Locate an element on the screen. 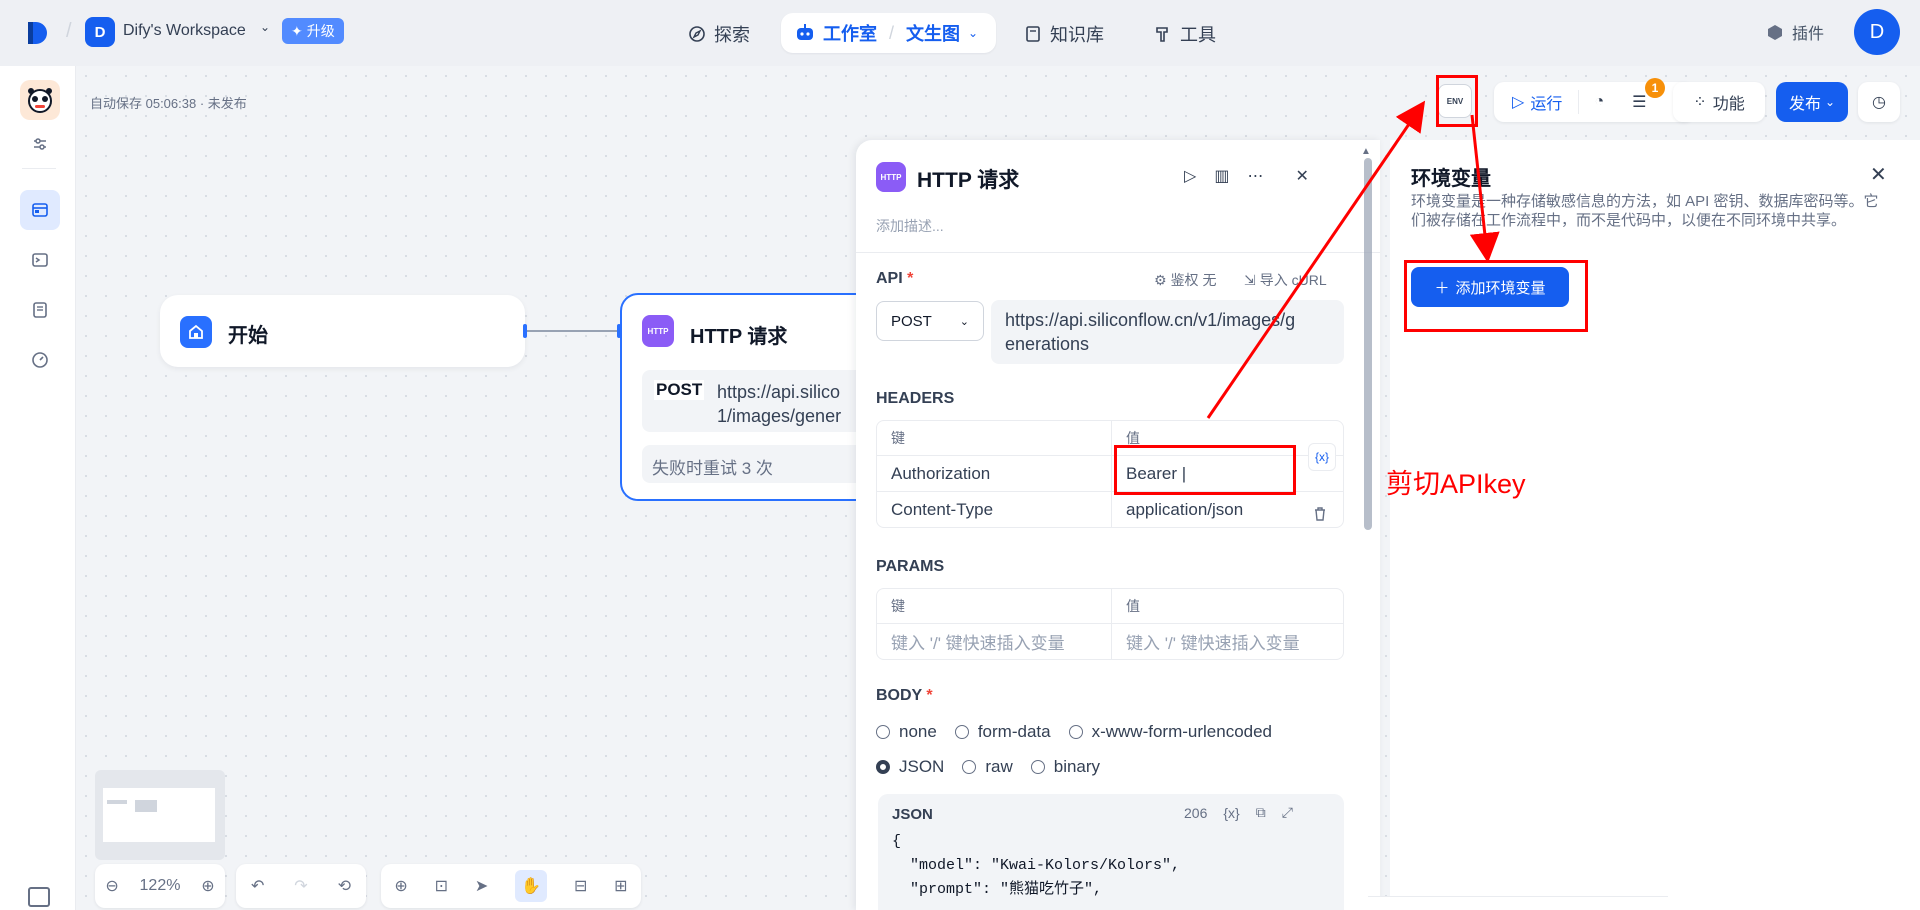 The height and width of the screenshot is (910, 1920). headers-label: HEADERS is located at coordinates (915, 398).